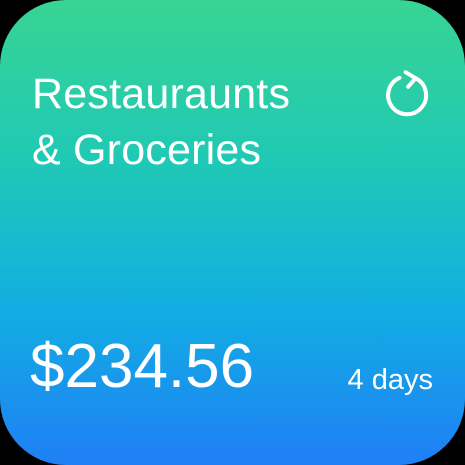  I want to click on refresh-button, so click(407, 94).